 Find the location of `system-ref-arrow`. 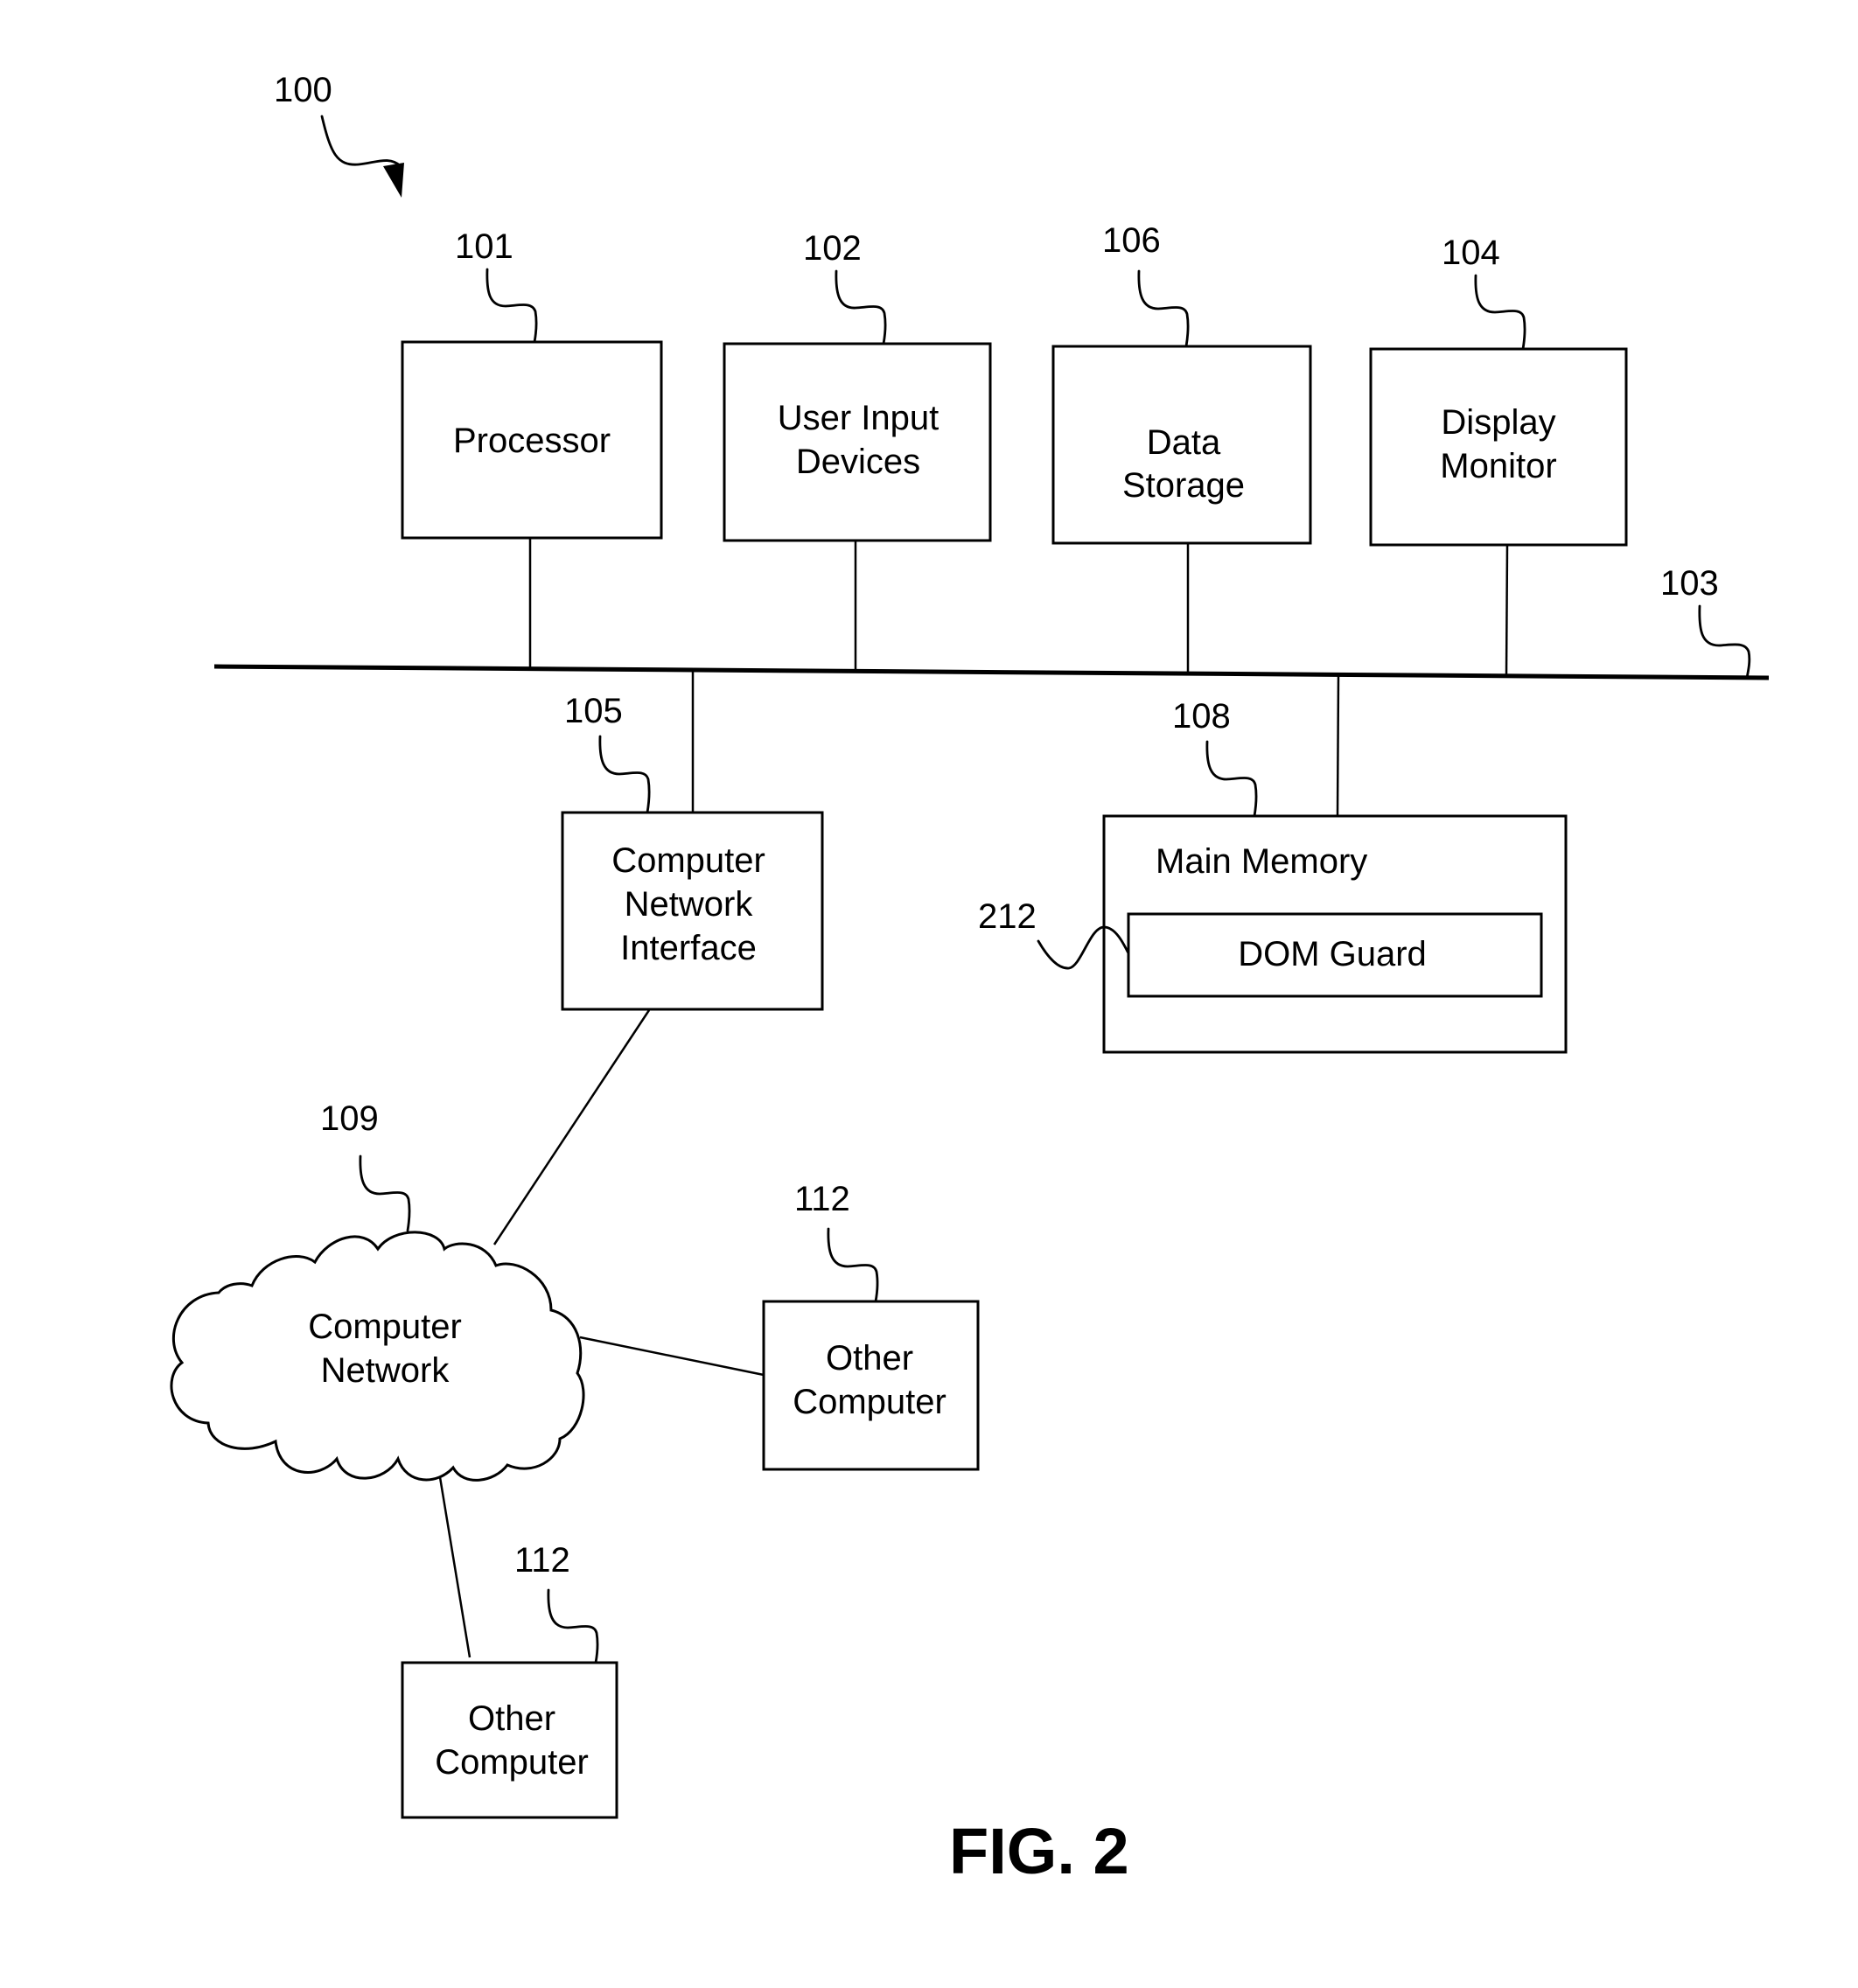

system-ref-arrow is located at coordinates (361, 141).